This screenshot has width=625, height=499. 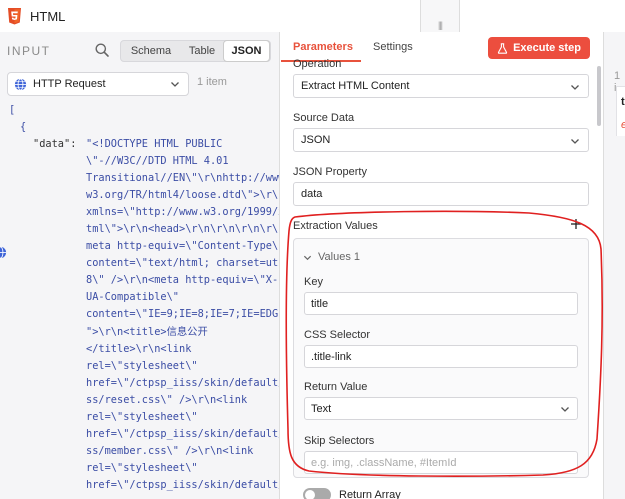 I want to click on input-header: INPUT Schema Table JSON, so click(x=139, y=50).